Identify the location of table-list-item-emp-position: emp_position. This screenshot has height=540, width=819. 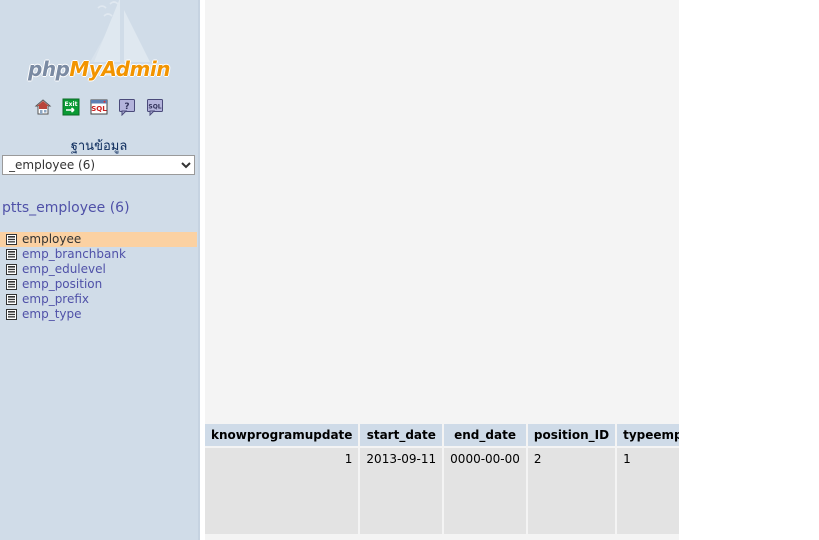
(98, 284).